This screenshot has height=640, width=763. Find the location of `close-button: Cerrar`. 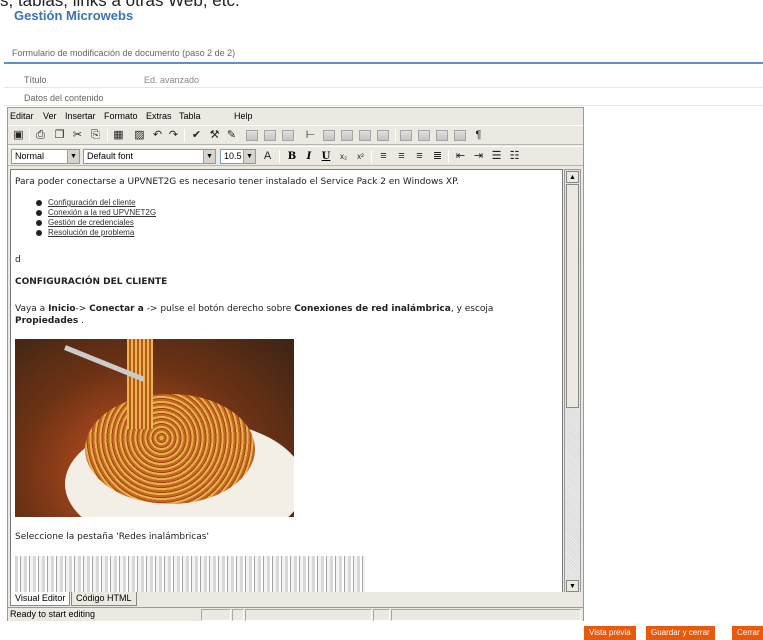

close-button: Cerrar is located at coordinates (747, 633).